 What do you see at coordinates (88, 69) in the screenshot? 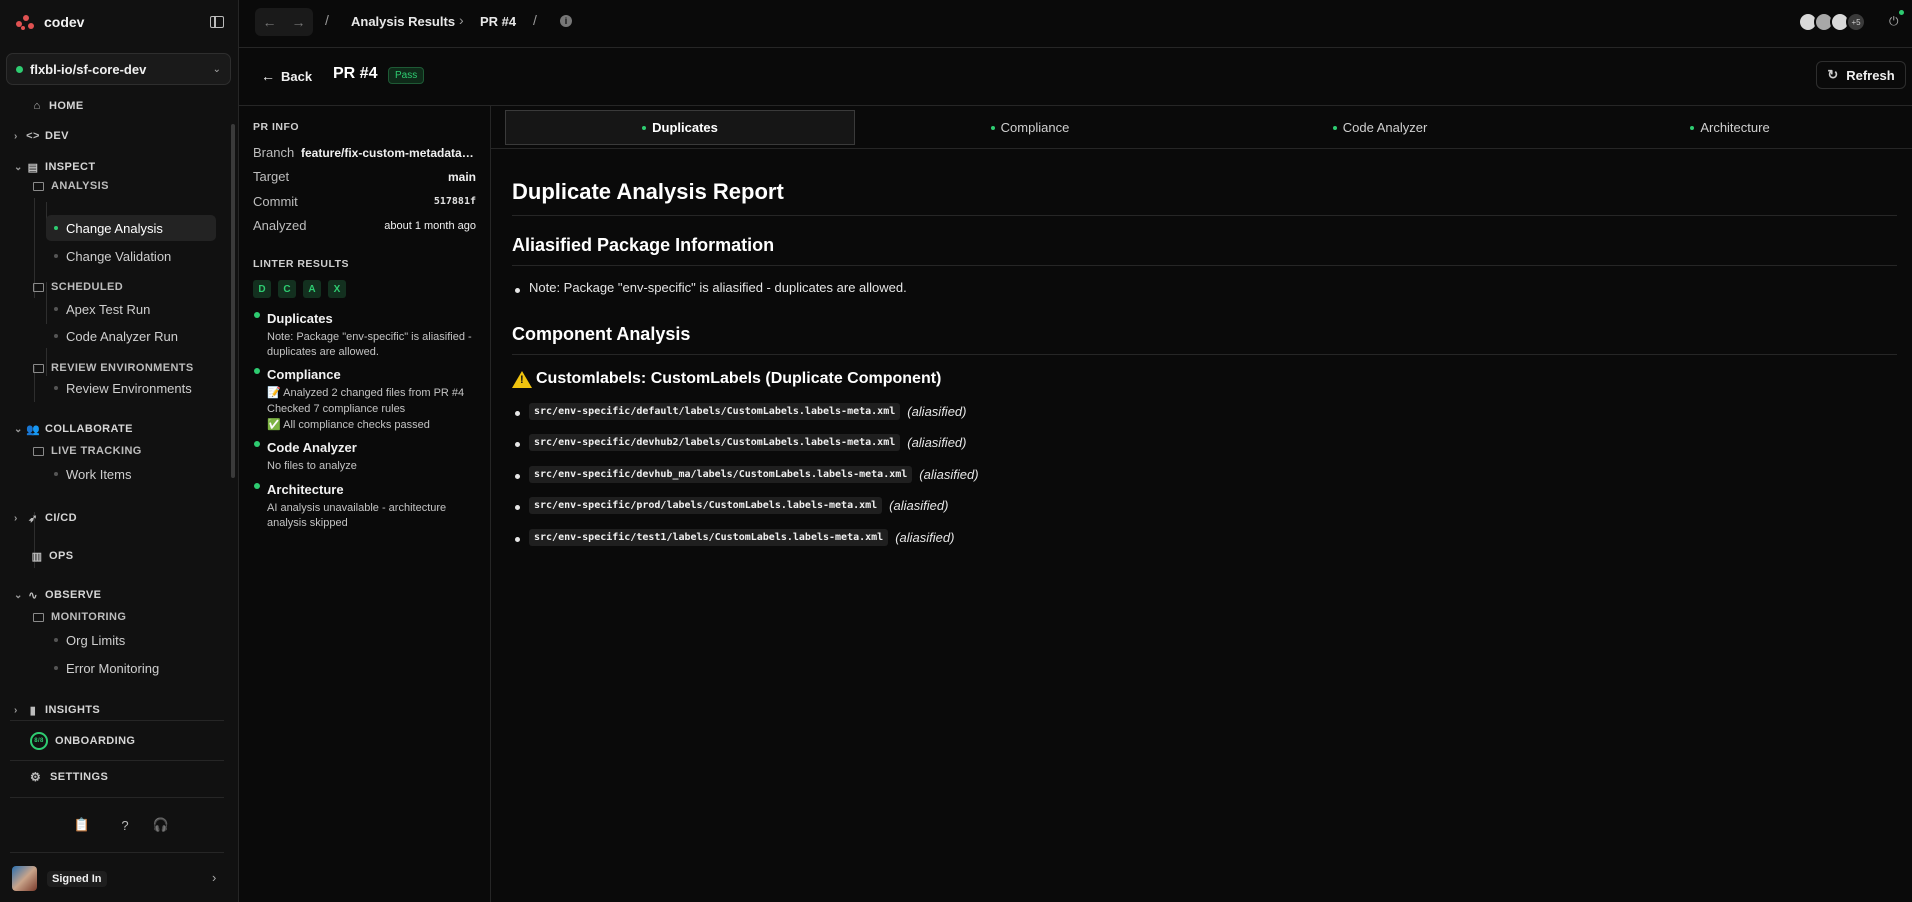
I see `org-name: flxbl-io/sf-core-dev` at bounding box center [88, 69].